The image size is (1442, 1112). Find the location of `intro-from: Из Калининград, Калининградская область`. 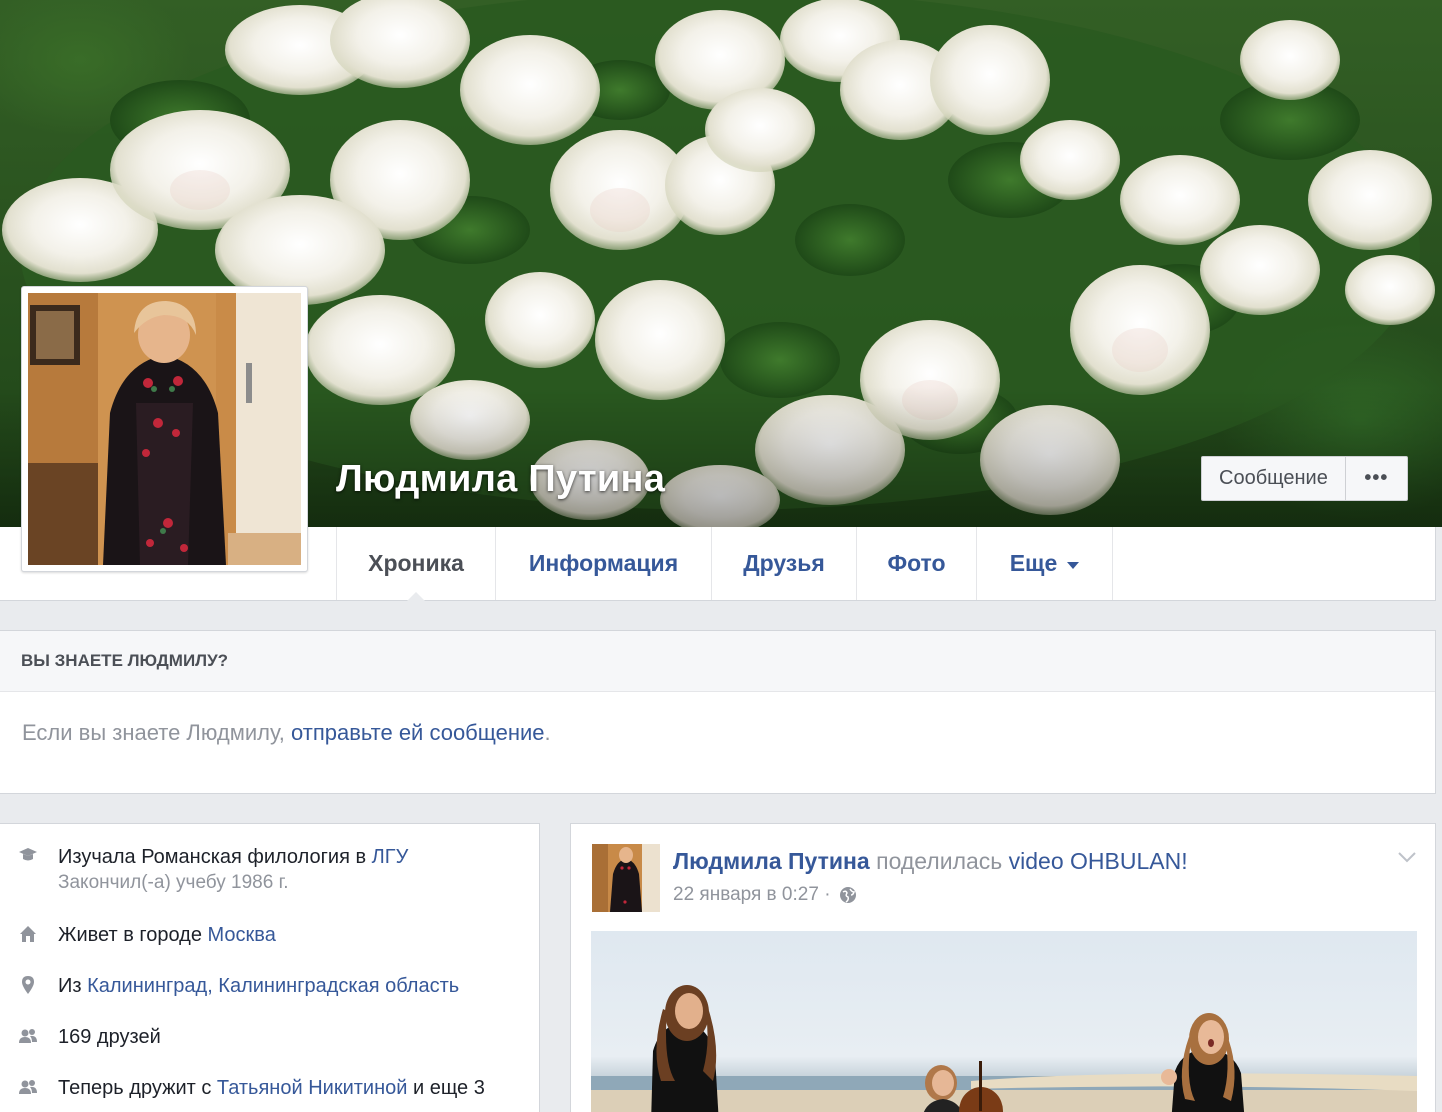

intro-from: Из Калининград, Калининградская область is located at coordinates (238, 986).